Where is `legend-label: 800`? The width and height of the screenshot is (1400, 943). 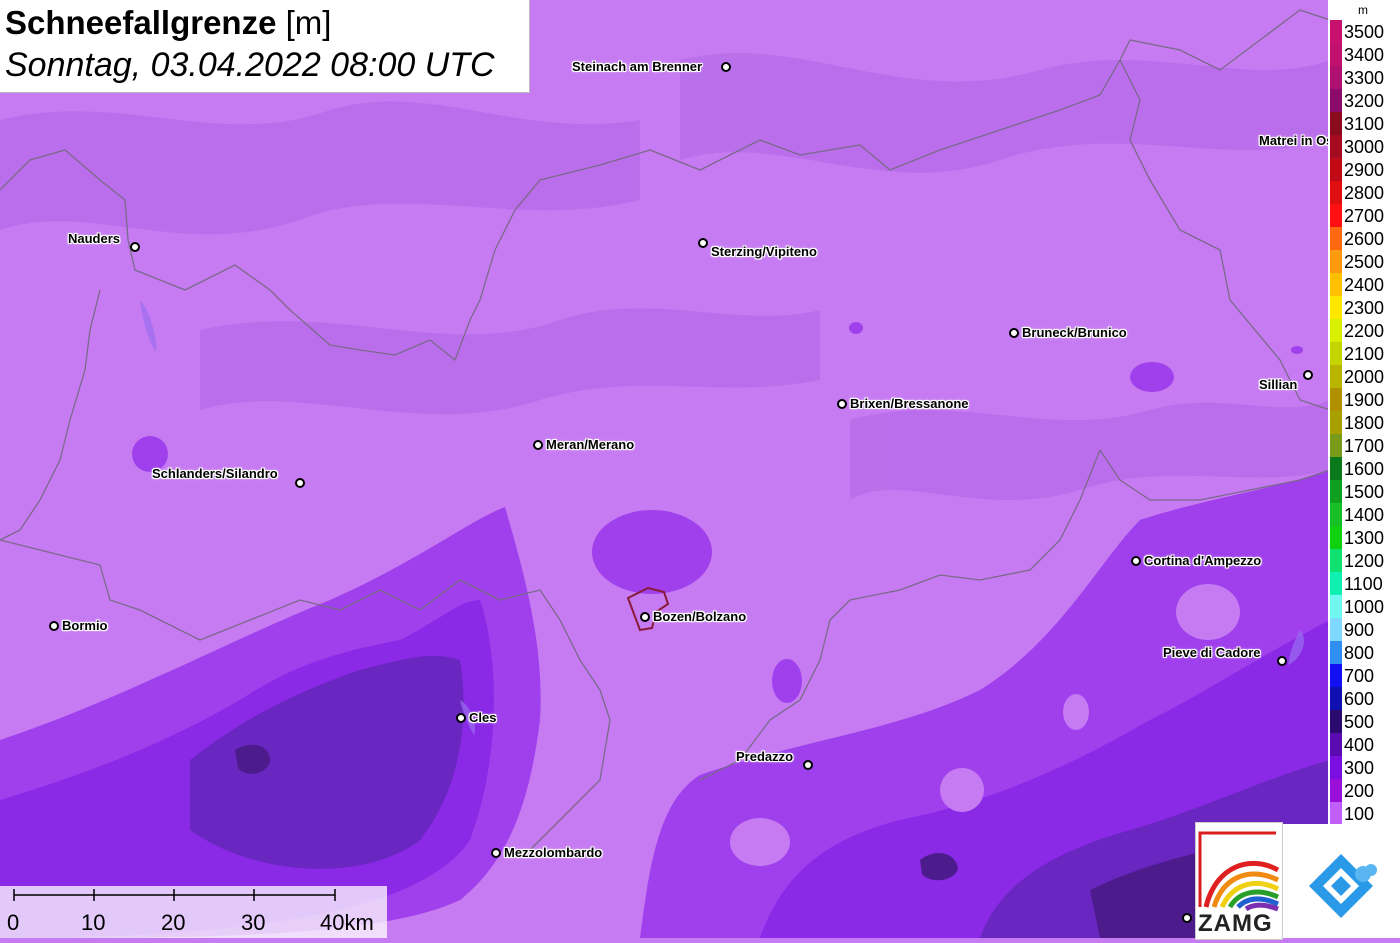
legend-label: 800 is located at coordinates (1359, 653).